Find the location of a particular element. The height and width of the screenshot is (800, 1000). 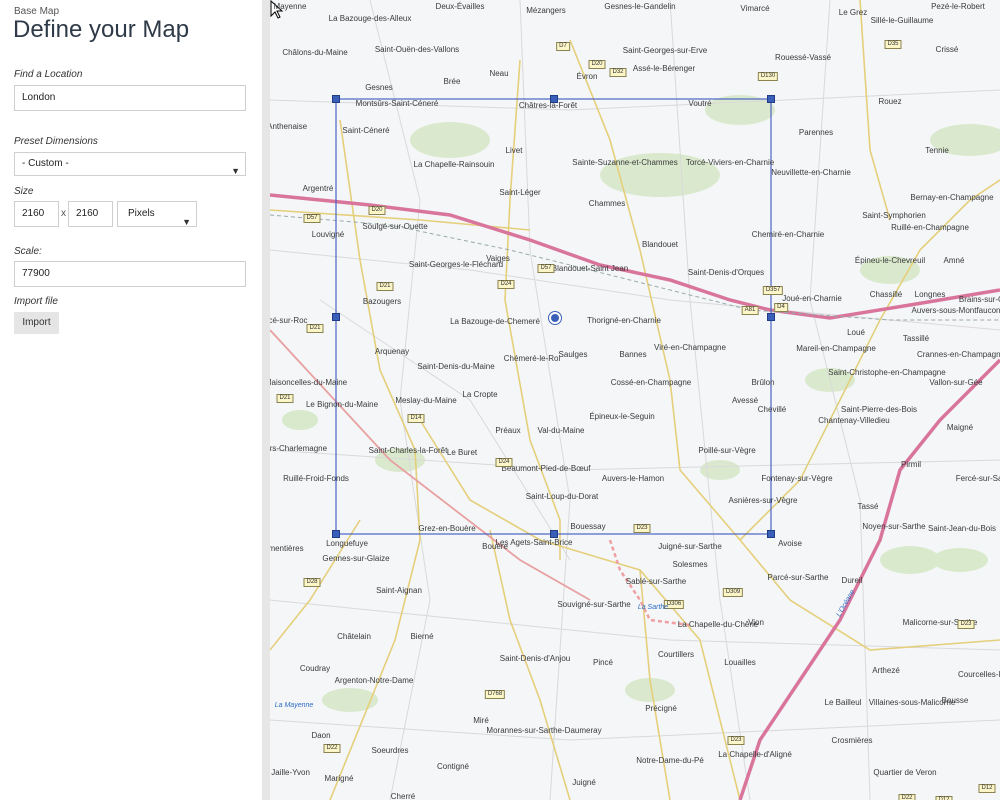

town-label: Courtillers is located at coordinates (676, 654).